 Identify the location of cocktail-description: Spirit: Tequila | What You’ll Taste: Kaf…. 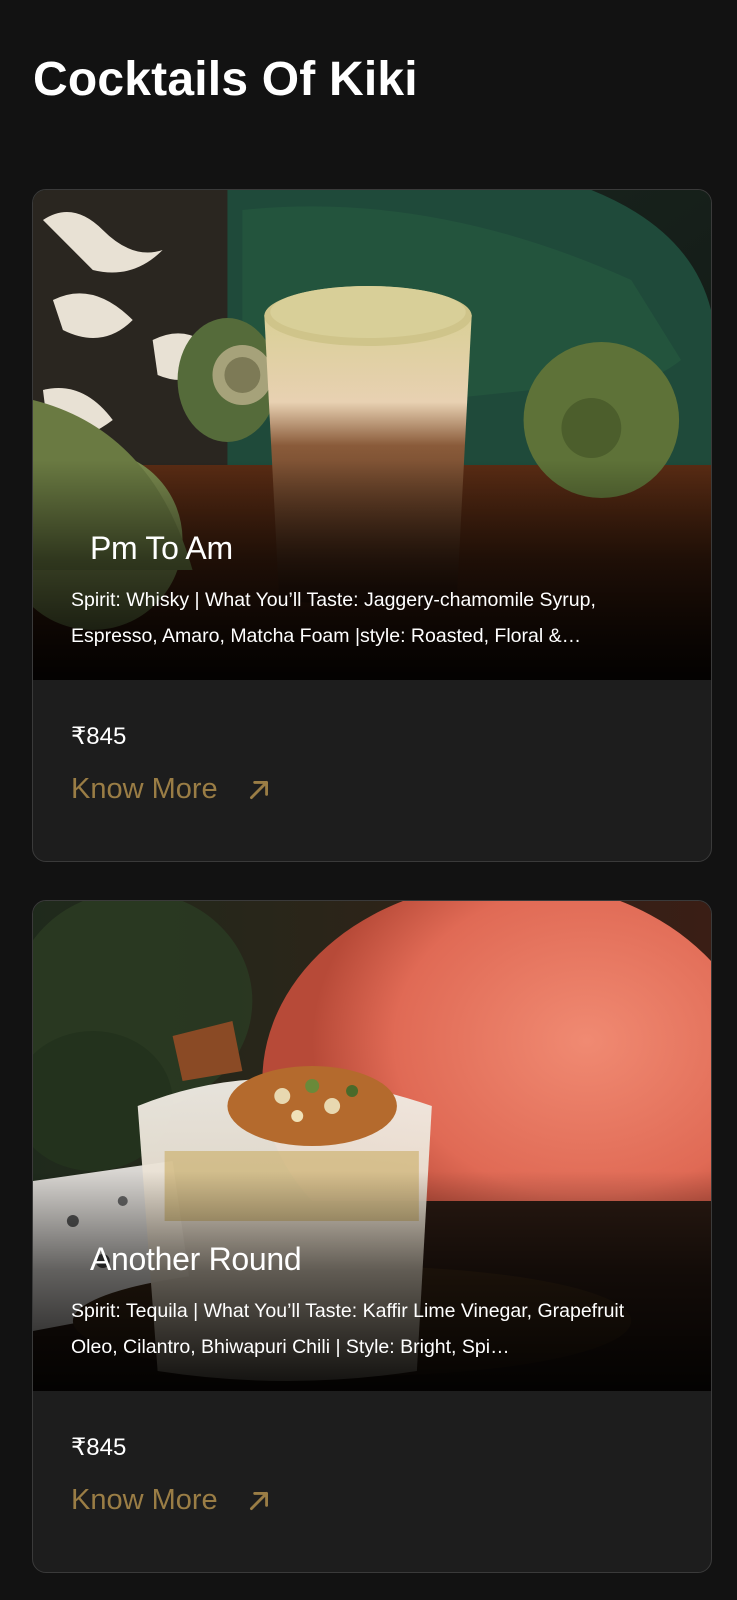
(348, 1329).